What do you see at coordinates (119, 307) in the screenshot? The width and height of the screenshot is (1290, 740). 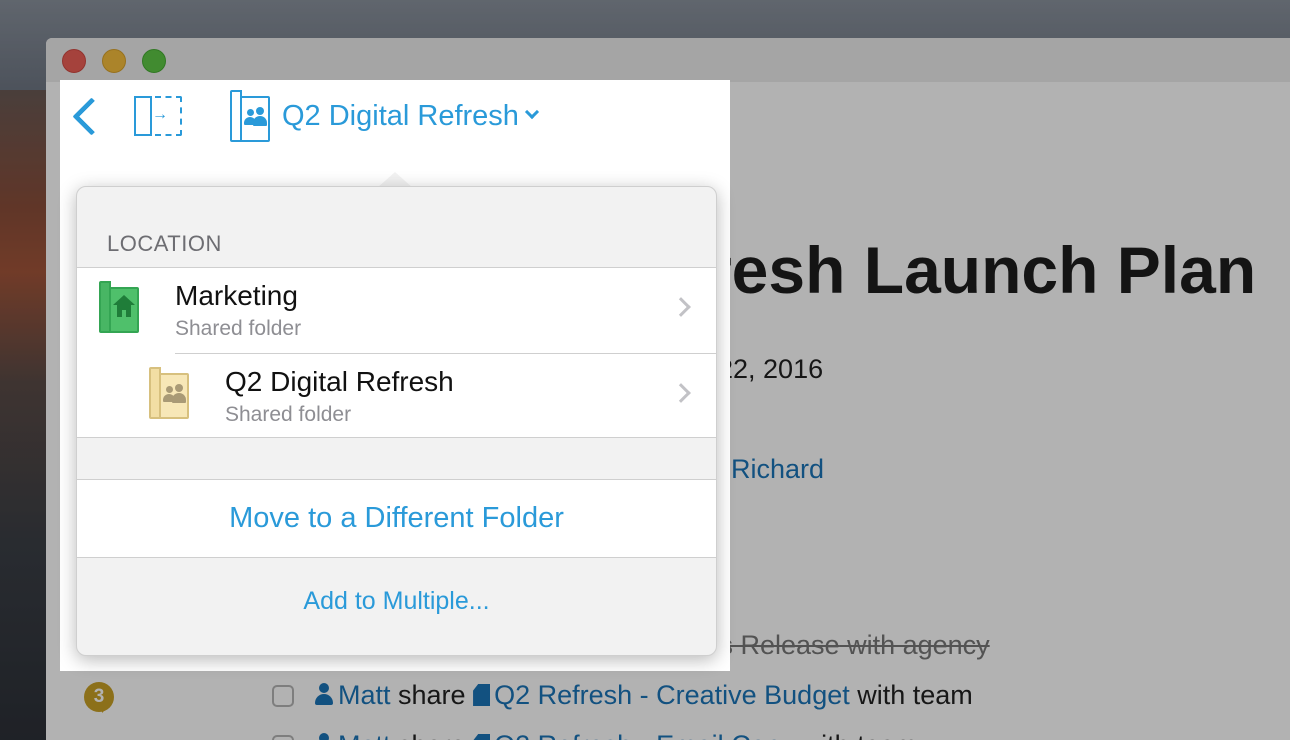 I see `green-home-folder-icon` at bounding box center [119, 307].